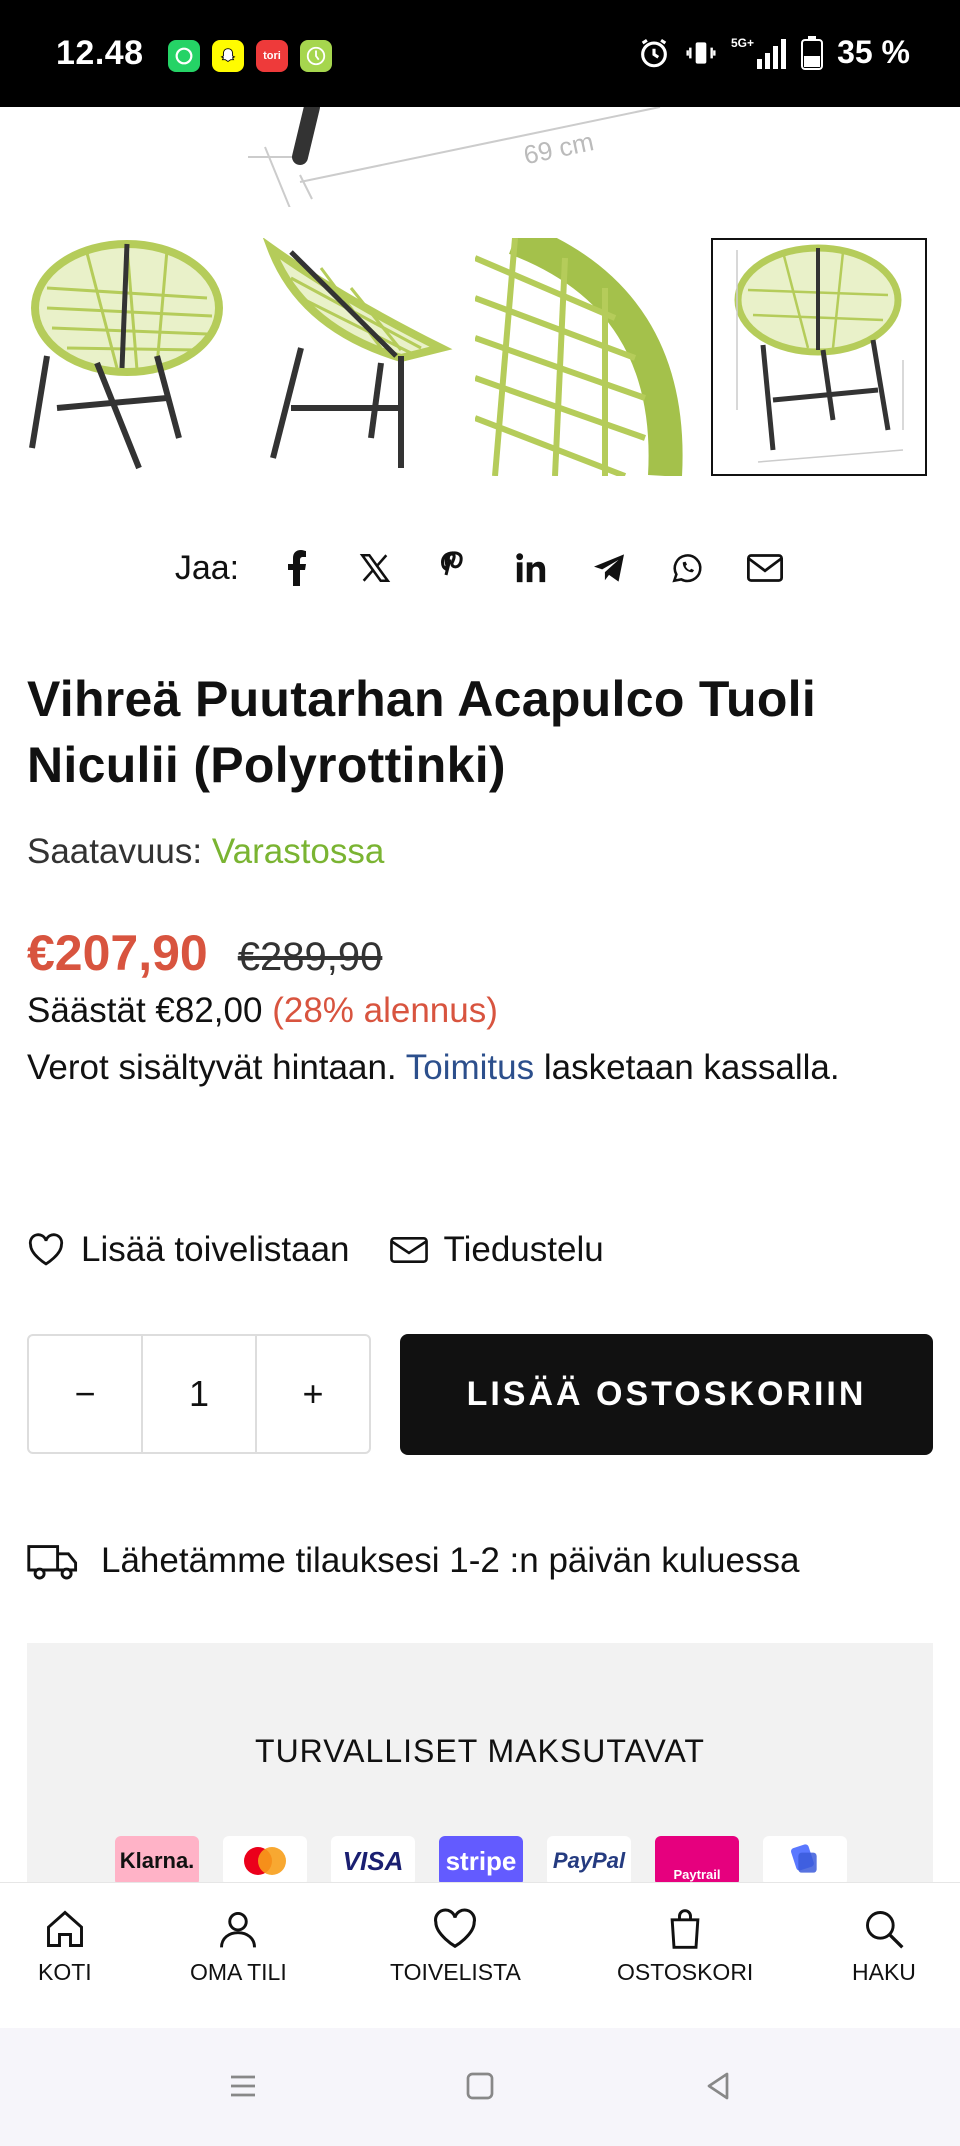  Describe the element at coordinates (742, 43) in the screenshot. I see `network-label: 5G+` at that location.